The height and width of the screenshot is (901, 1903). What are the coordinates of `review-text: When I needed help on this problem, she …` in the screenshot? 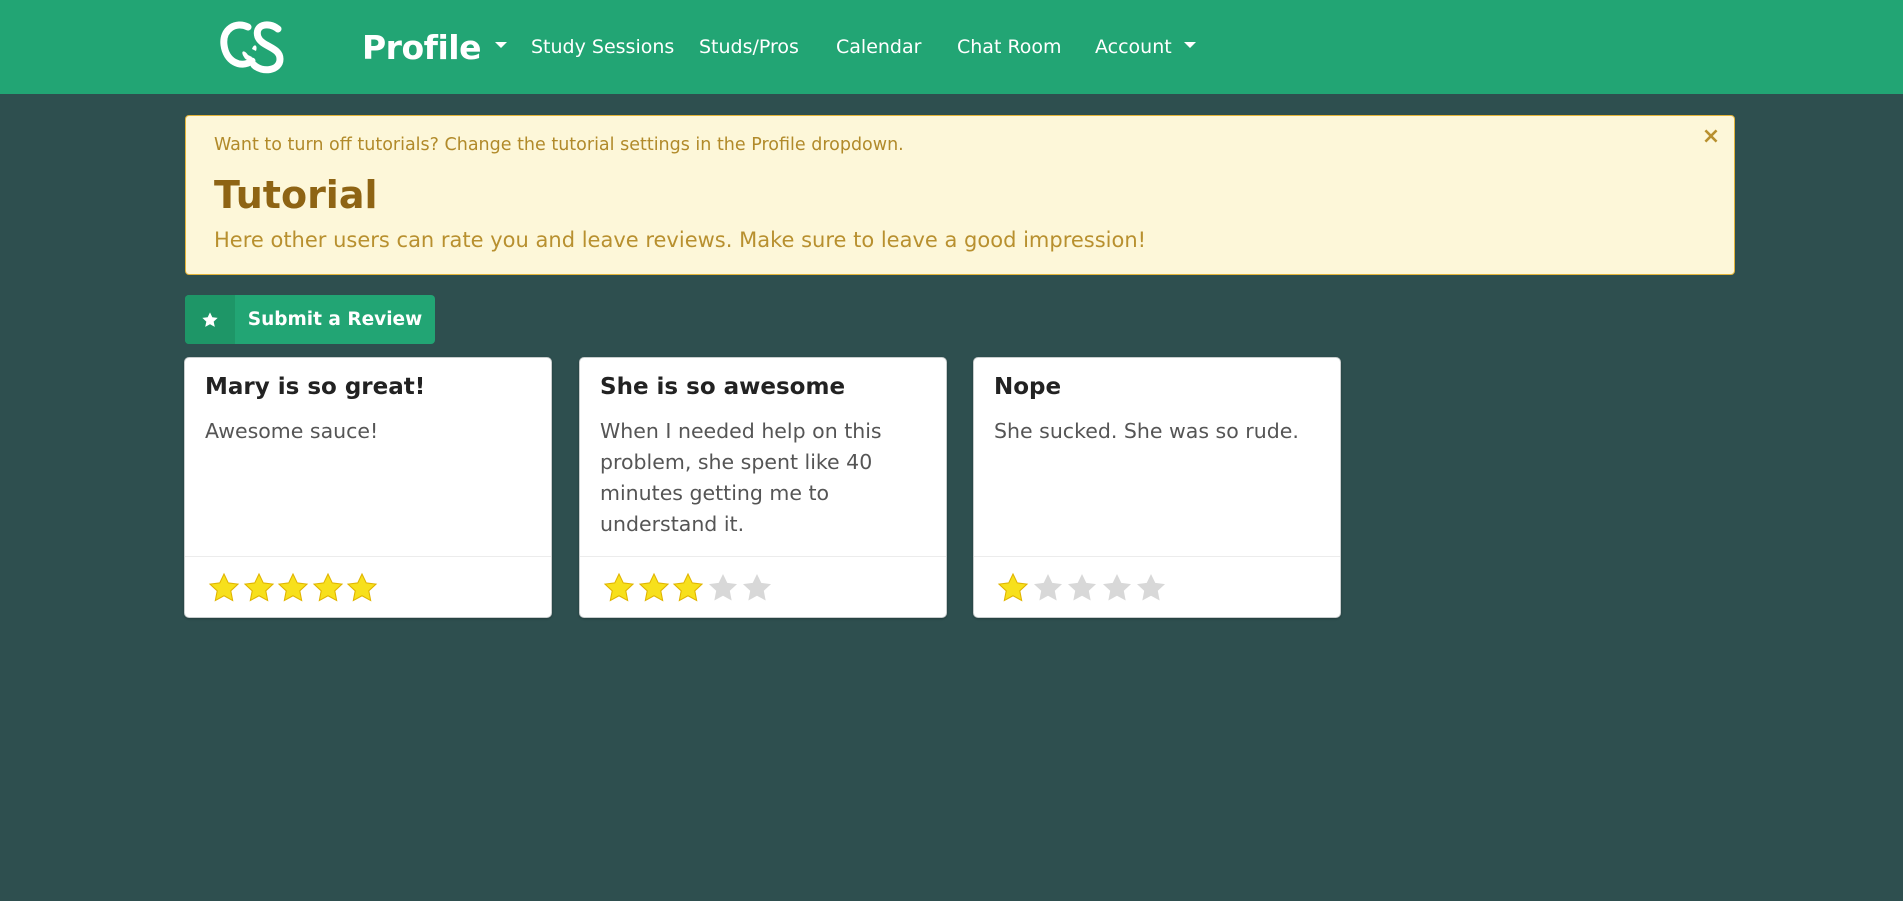 It's located at (741, 477).